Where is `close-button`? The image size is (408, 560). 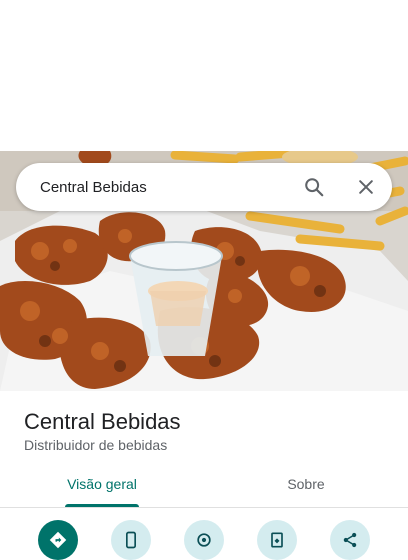
close-button is located at coordinates (366, 187).